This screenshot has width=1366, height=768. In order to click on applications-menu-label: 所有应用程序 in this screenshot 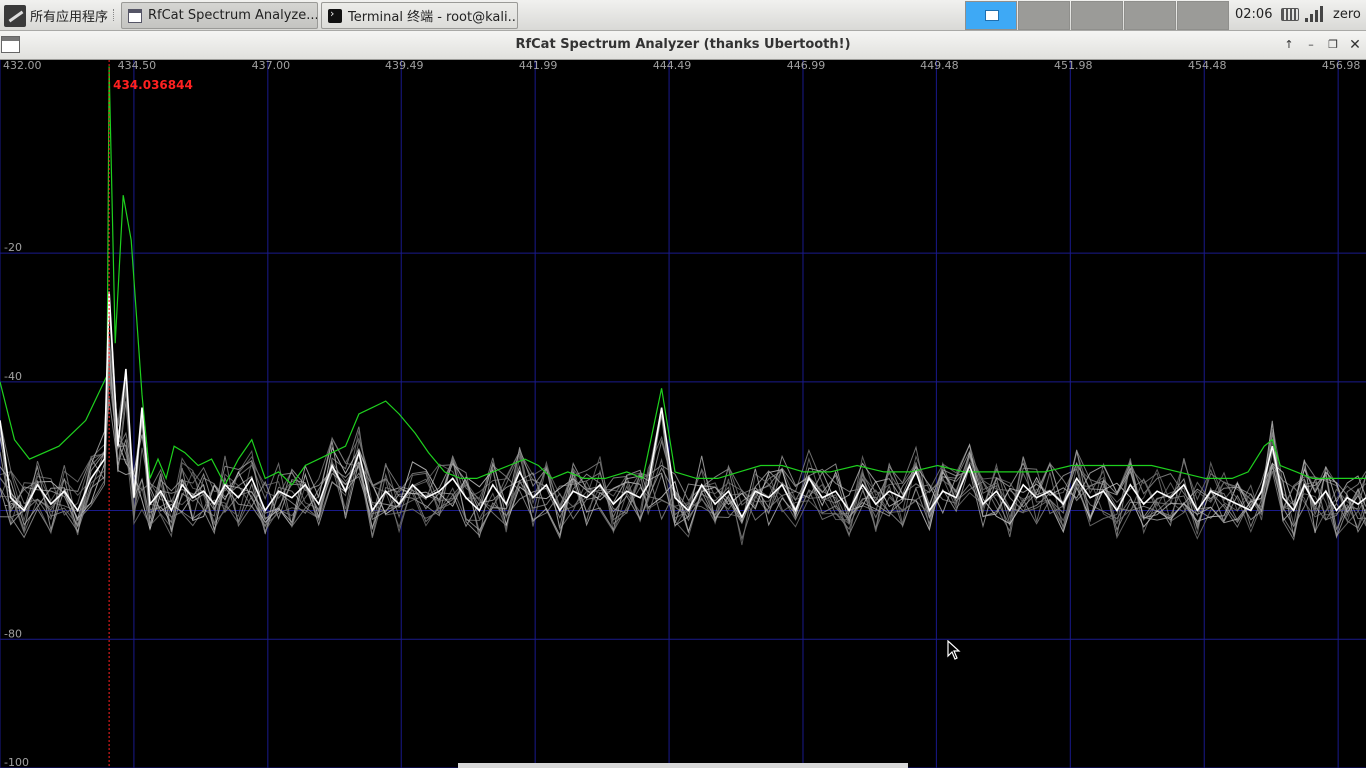, I will do `click(69, 17)`.